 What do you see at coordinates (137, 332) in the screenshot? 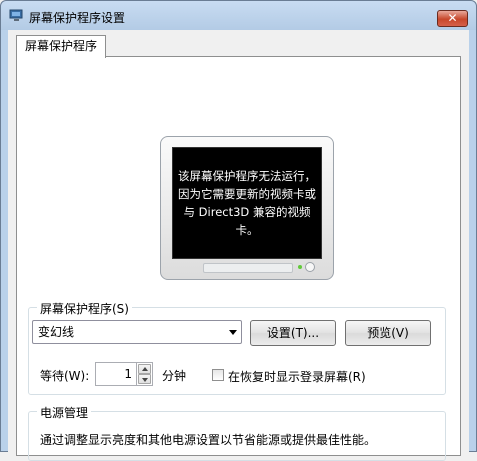
I see `screensaver-select: 变幻线` at bounding box center [137, 332].